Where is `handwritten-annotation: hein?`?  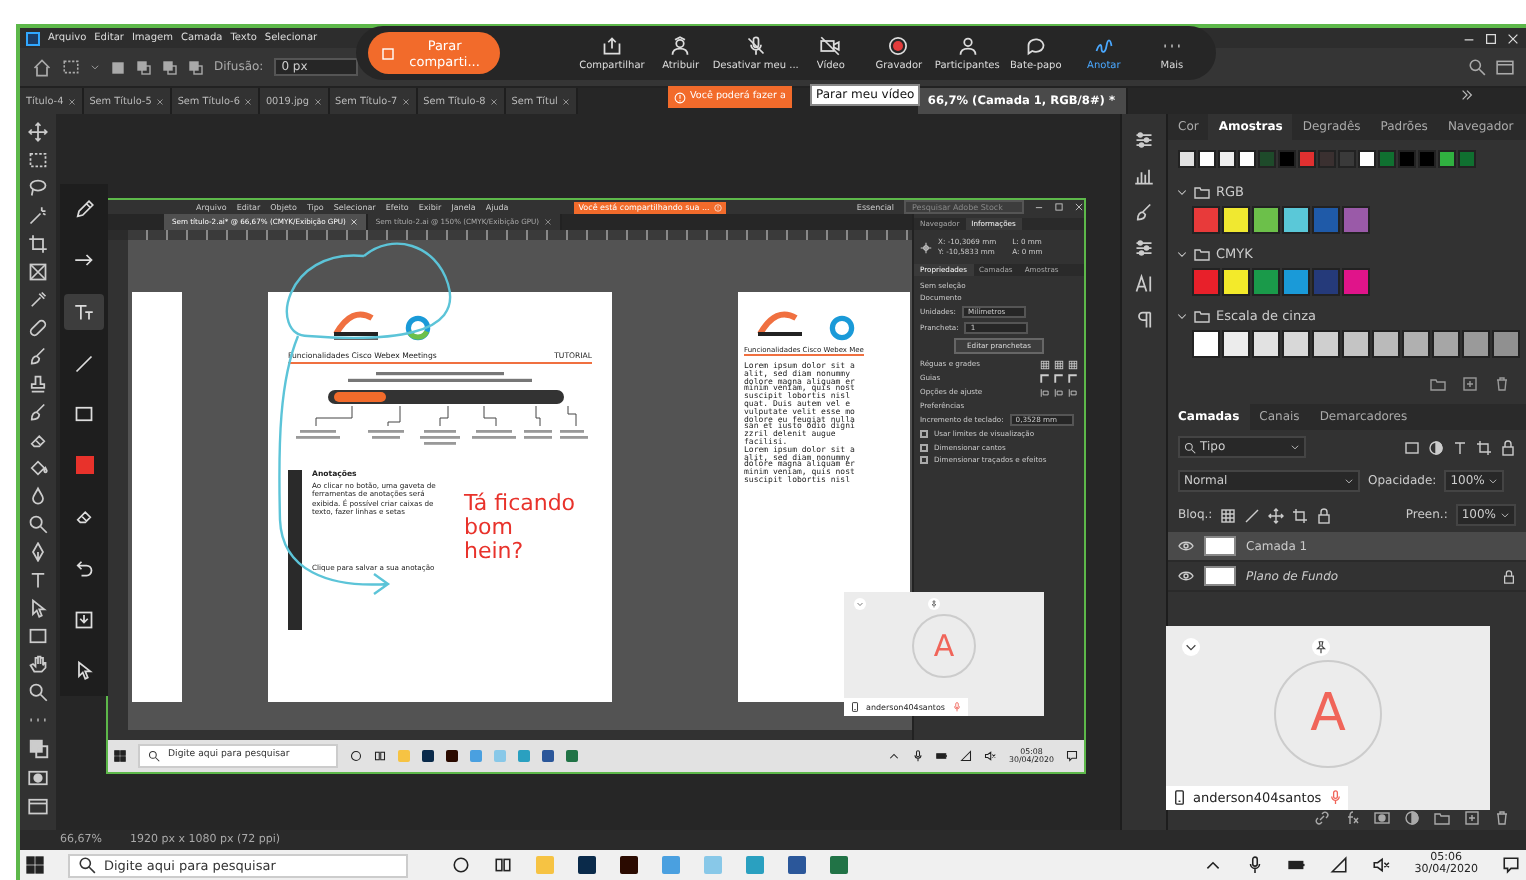
handwritten-annotation: hein? is located at coordinates (495, 552).